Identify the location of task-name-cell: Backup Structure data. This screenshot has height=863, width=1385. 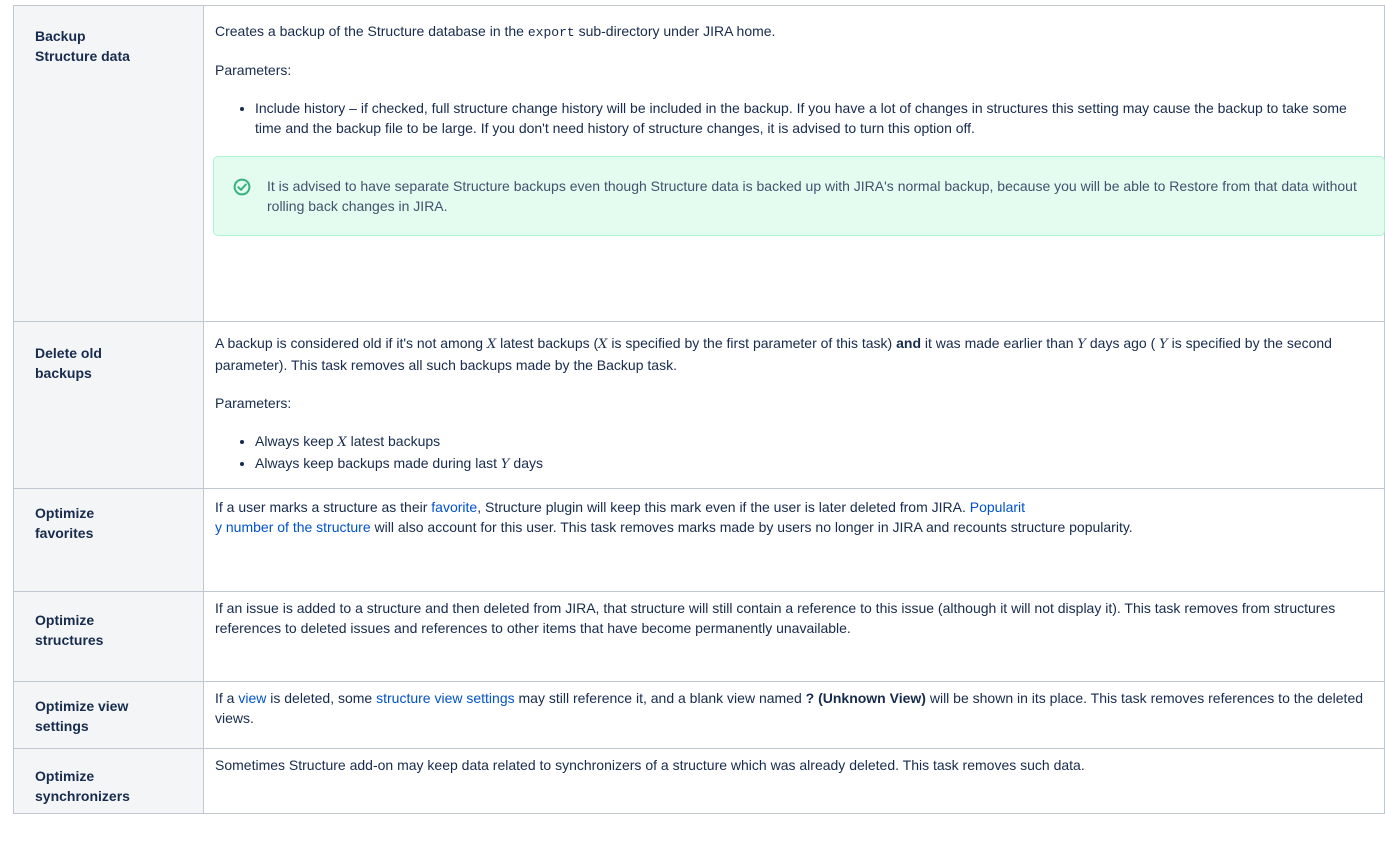
(108, 163).